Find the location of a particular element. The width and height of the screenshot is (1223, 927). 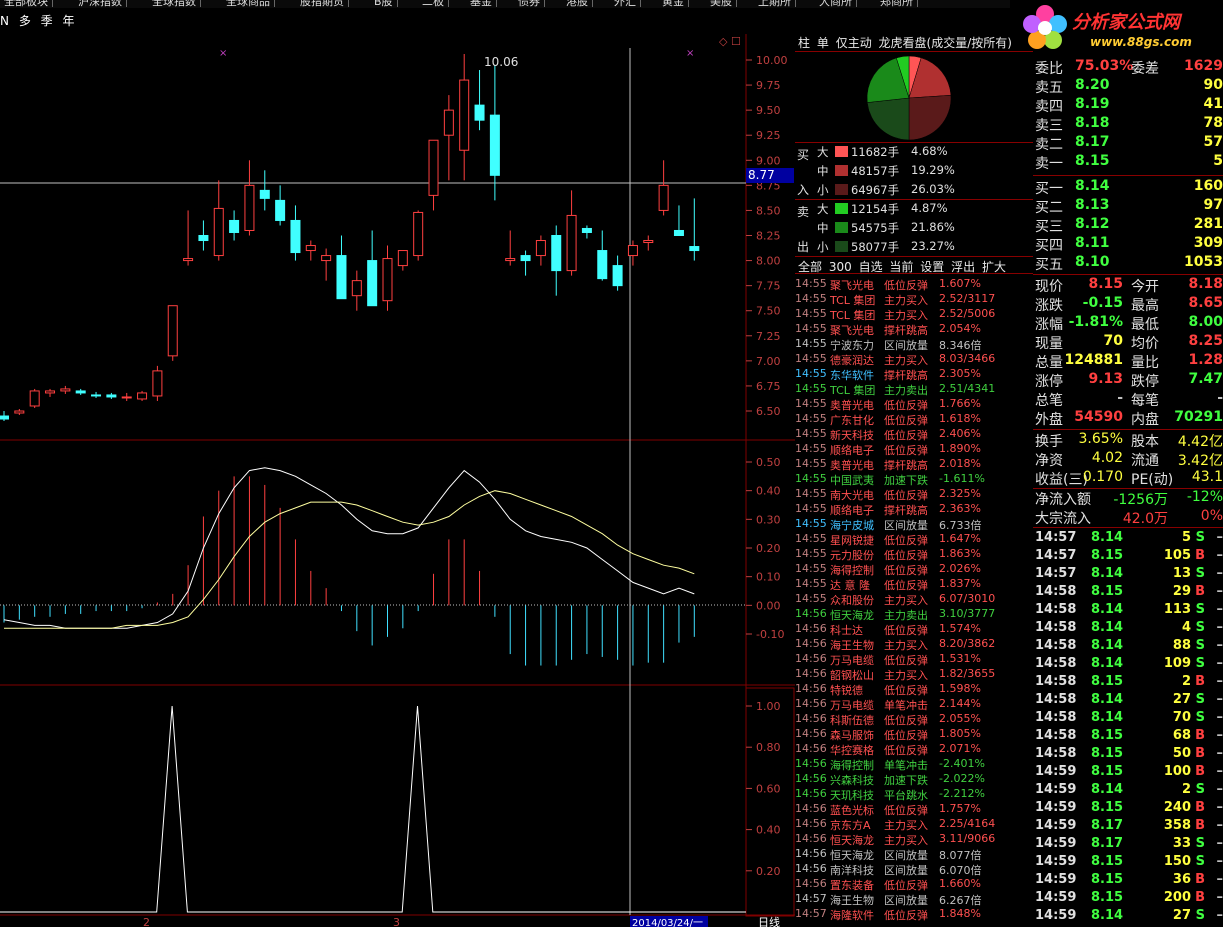

alert-row: 14:55 元力股份 低位反弹 1.863% is located at coordinates (914, 554).